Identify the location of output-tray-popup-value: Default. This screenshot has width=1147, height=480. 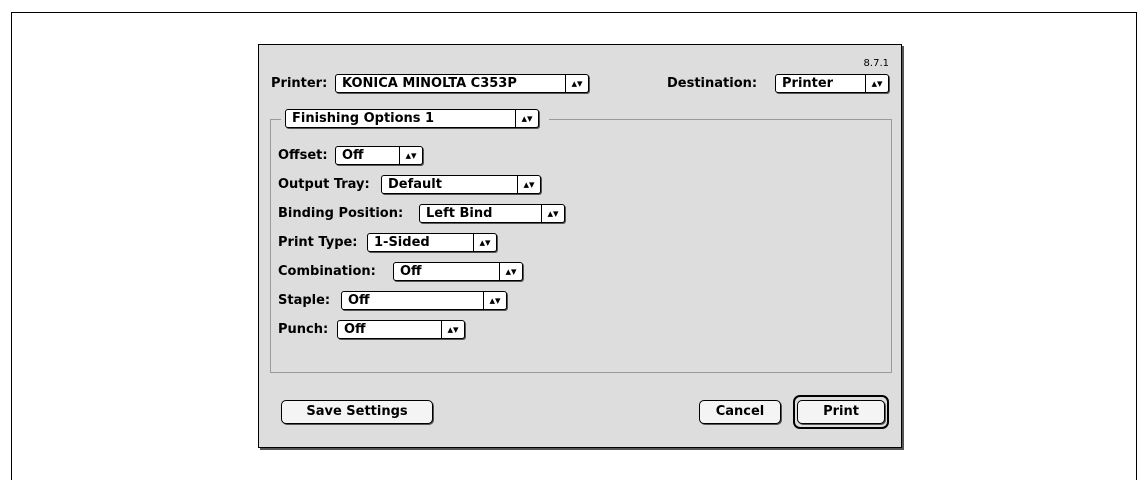
(415, 184).